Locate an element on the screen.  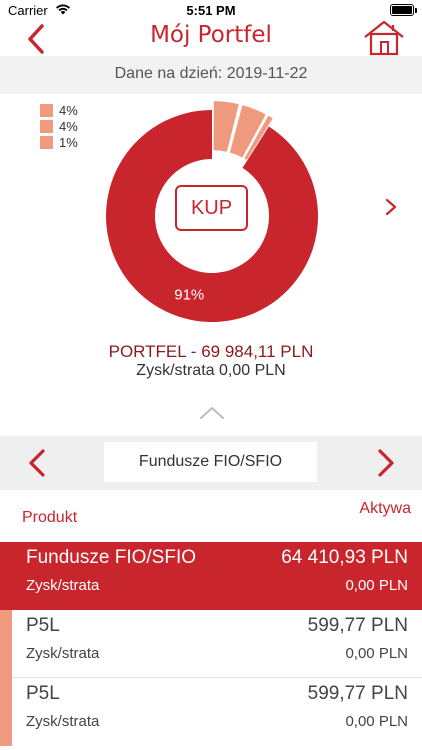
chart-legend: 4% 4% 1% is located at coordinates (59, 126).